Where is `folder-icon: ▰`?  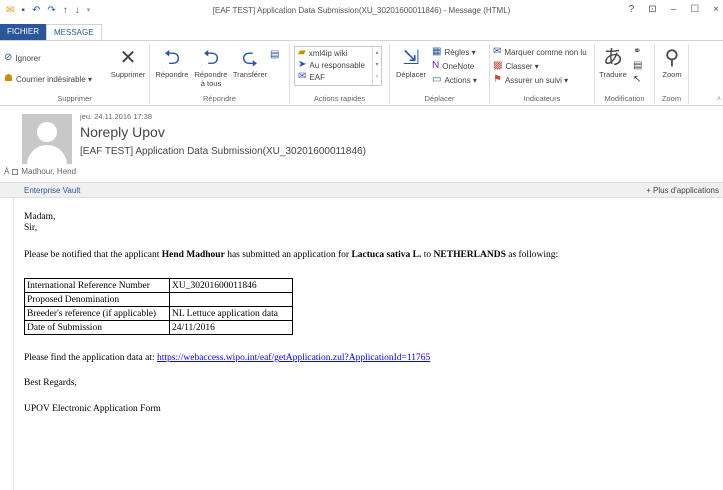 folder-icon: ▰ is located at coordinates (302, 52).